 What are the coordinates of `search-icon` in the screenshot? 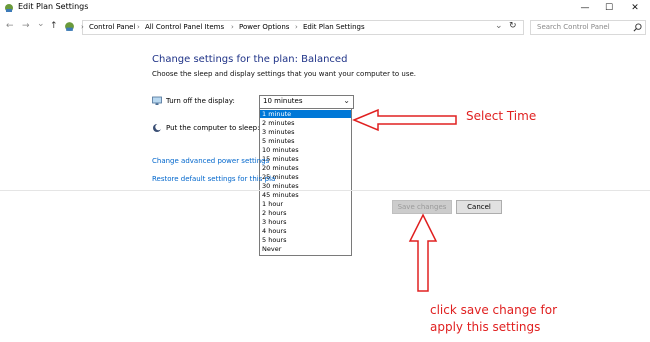 It's located at (637, 27).